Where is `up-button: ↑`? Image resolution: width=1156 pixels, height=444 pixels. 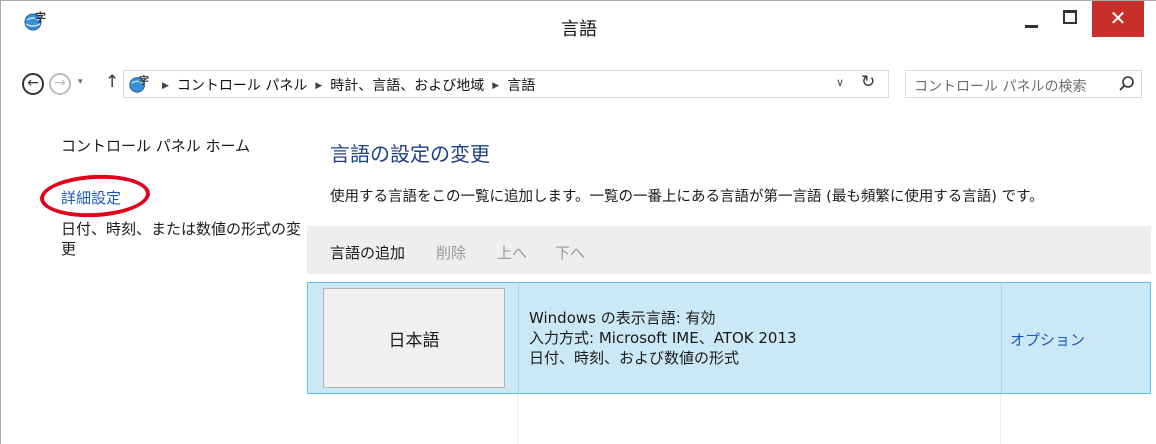
up-button: ↑ is located at coordinates (112, 82).